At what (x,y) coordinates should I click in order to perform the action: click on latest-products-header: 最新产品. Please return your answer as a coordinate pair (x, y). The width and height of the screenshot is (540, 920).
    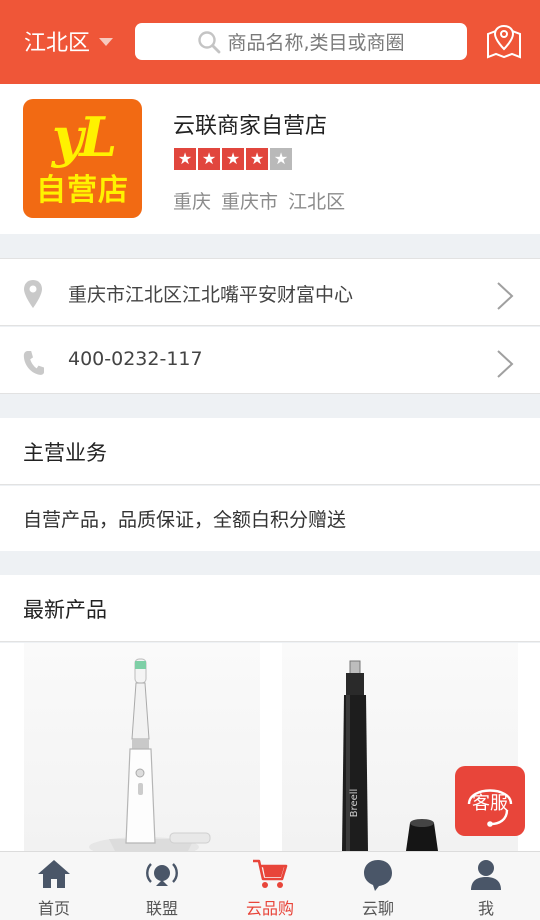
    Looking at the image, I should click on (270, 608).